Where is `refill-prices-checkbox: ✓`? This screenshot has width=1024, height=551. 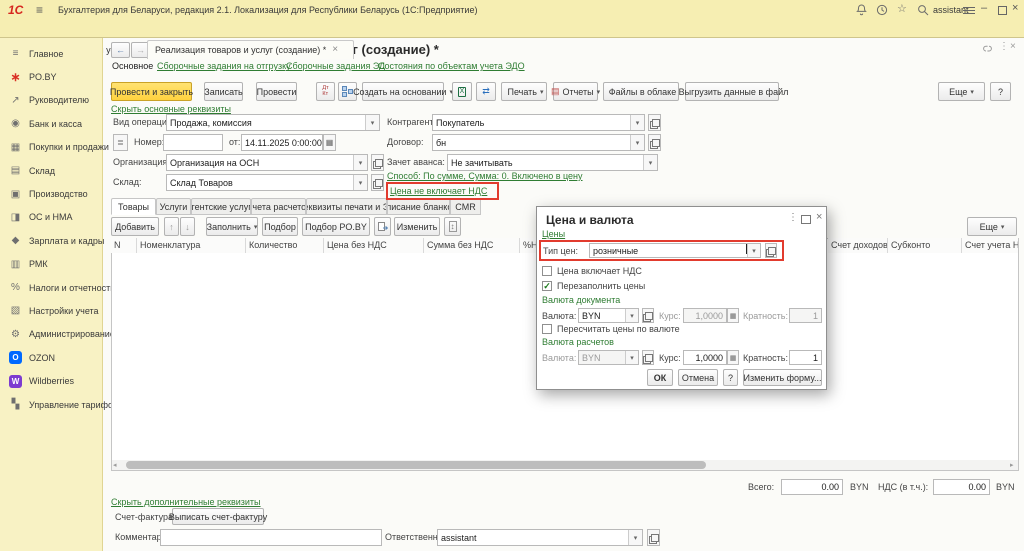
refill-prices-checkbox: ✓ is located at coordinates (547, 286).